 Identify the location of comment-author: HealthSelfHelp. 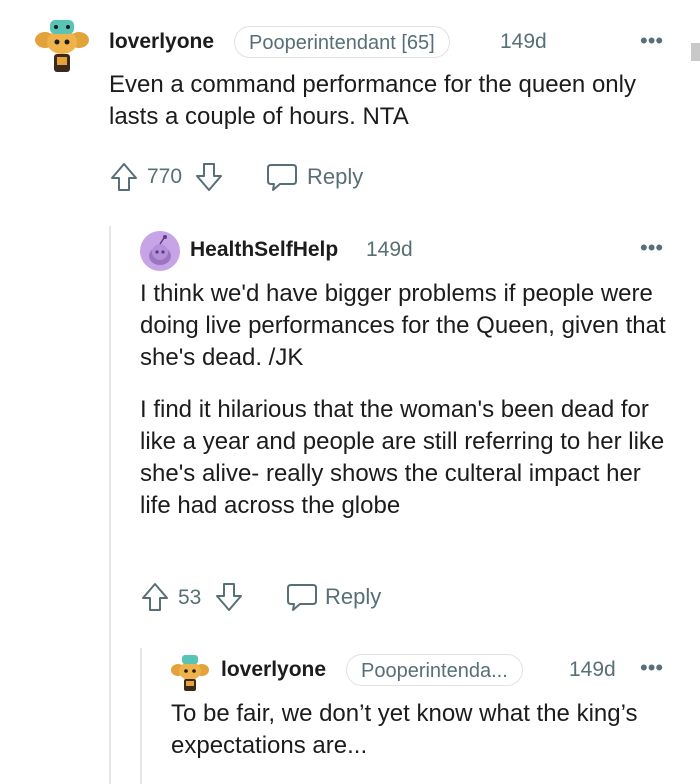
(264, 250).